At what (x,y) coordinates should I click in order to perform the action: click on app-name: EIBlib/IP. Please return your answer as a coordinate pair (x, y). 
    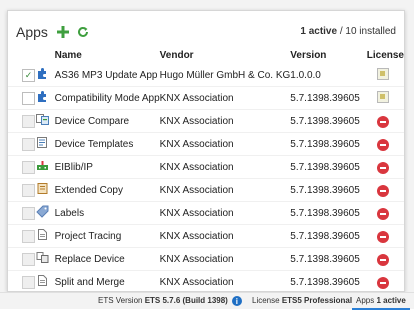
    Looking at the image, I should click on (107, 167).